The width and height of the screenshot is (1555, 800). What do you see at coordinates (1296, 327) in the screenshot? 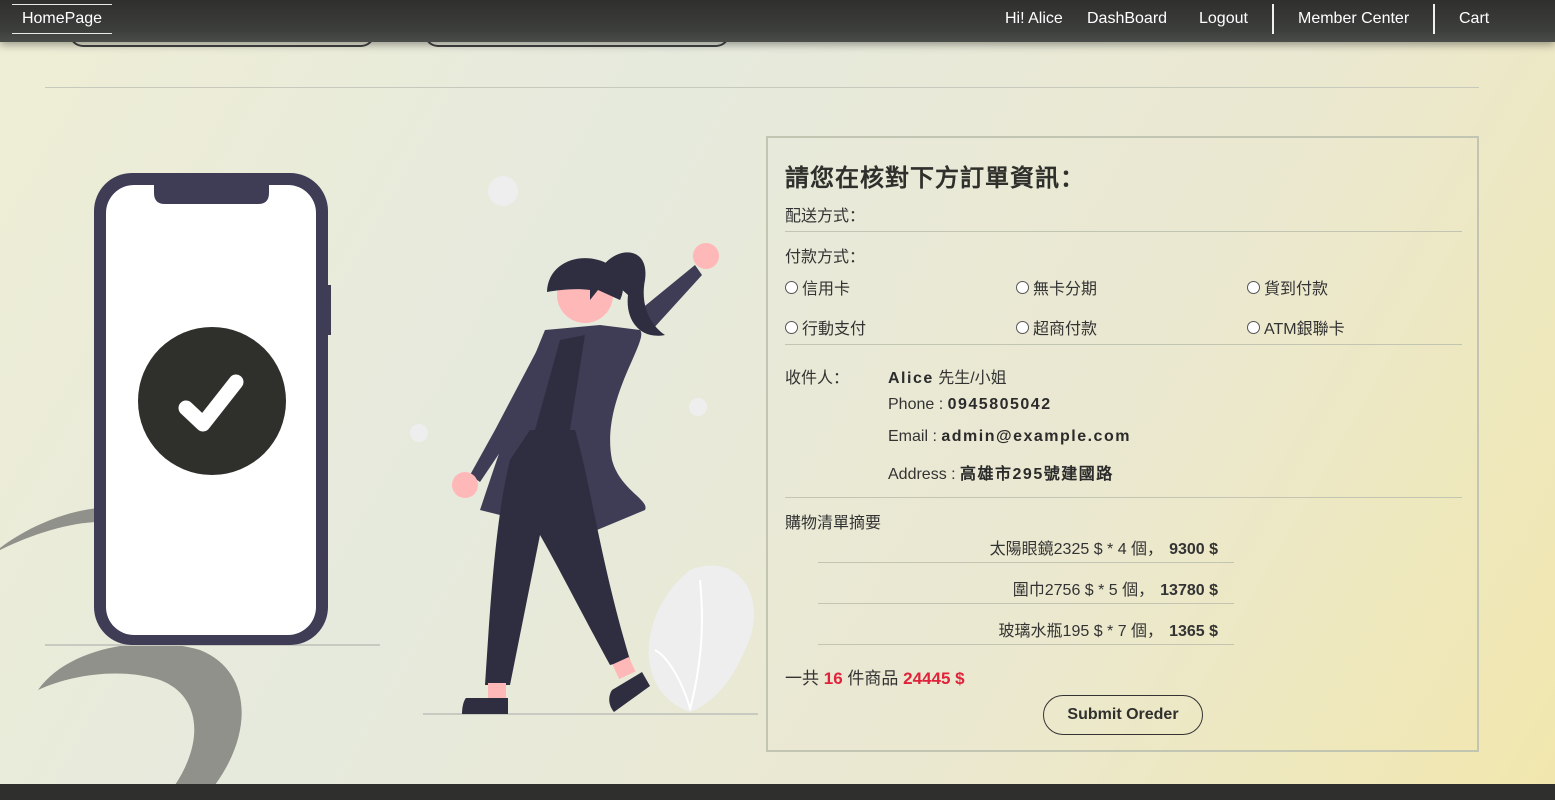
I see `payment-radio-atm-unionpay: ATM銀聯卡` at bounding box center [1296, 327].